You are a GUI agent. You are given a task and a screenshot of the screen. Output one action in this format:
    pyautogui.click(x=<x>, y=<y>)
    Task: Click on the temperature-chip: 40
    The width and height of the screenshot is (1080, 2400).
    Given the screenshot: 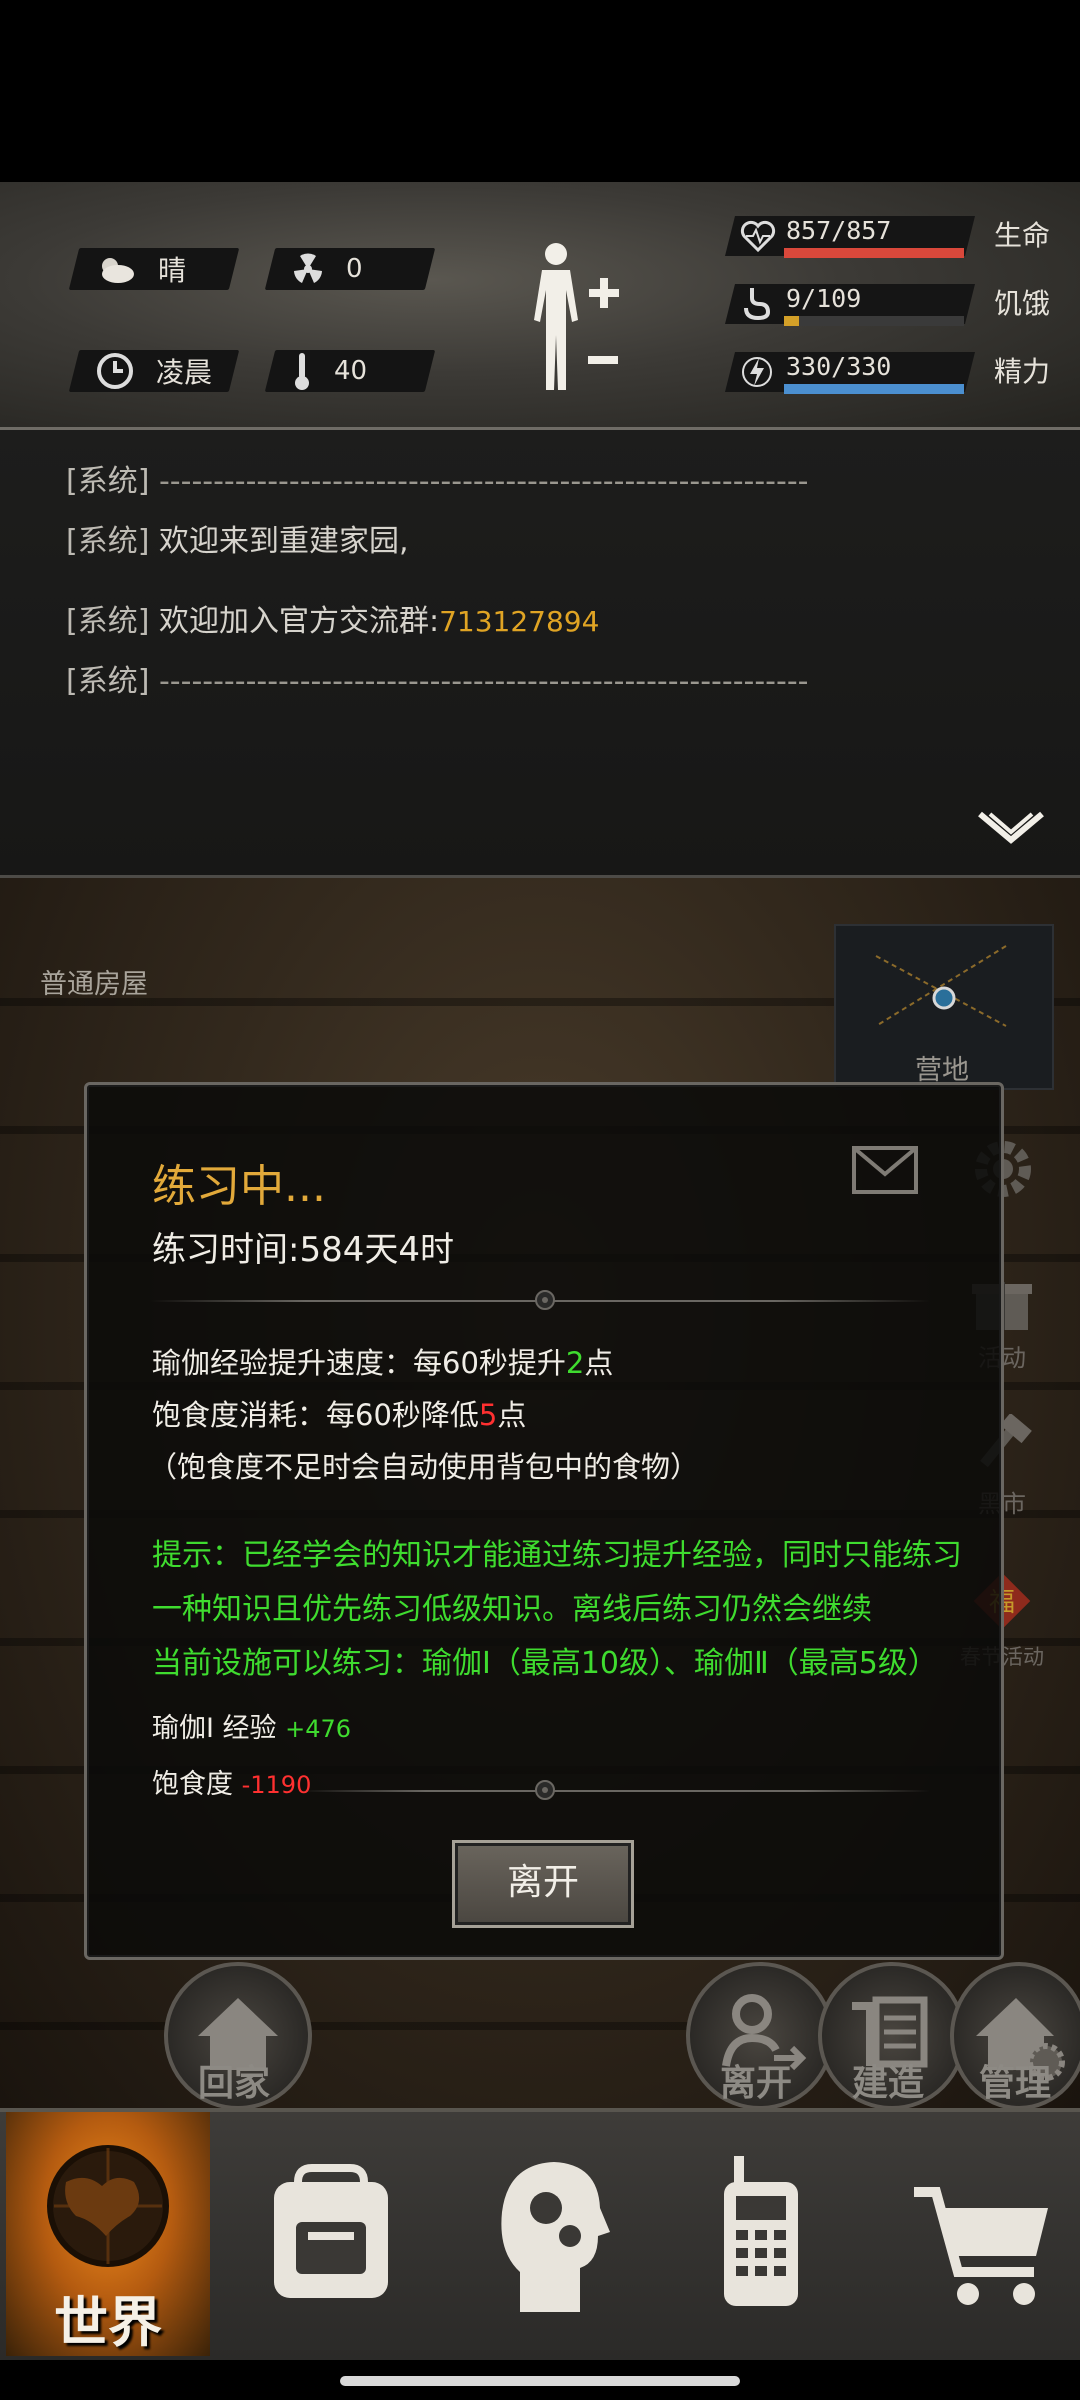 What is the action you would take?
    pyautogui.click(x=350, y=371)
    